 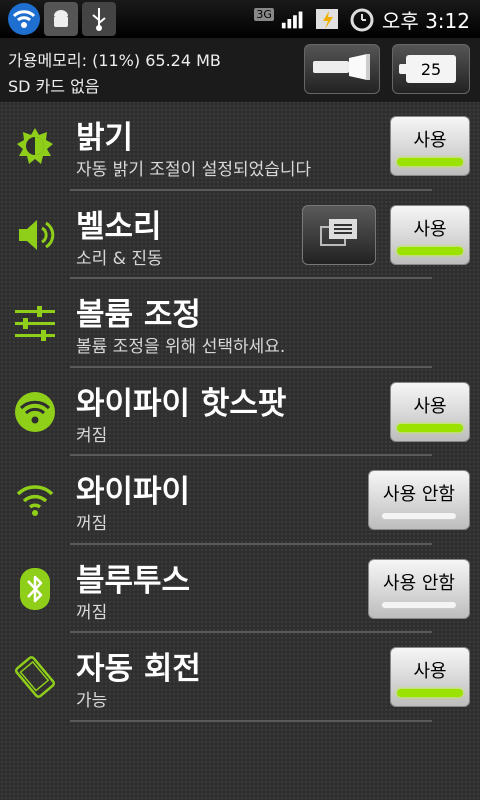 I want to click on available-memory-text: 가용메모리: (11%) 65.24 MB, so click(x=114, y=60).